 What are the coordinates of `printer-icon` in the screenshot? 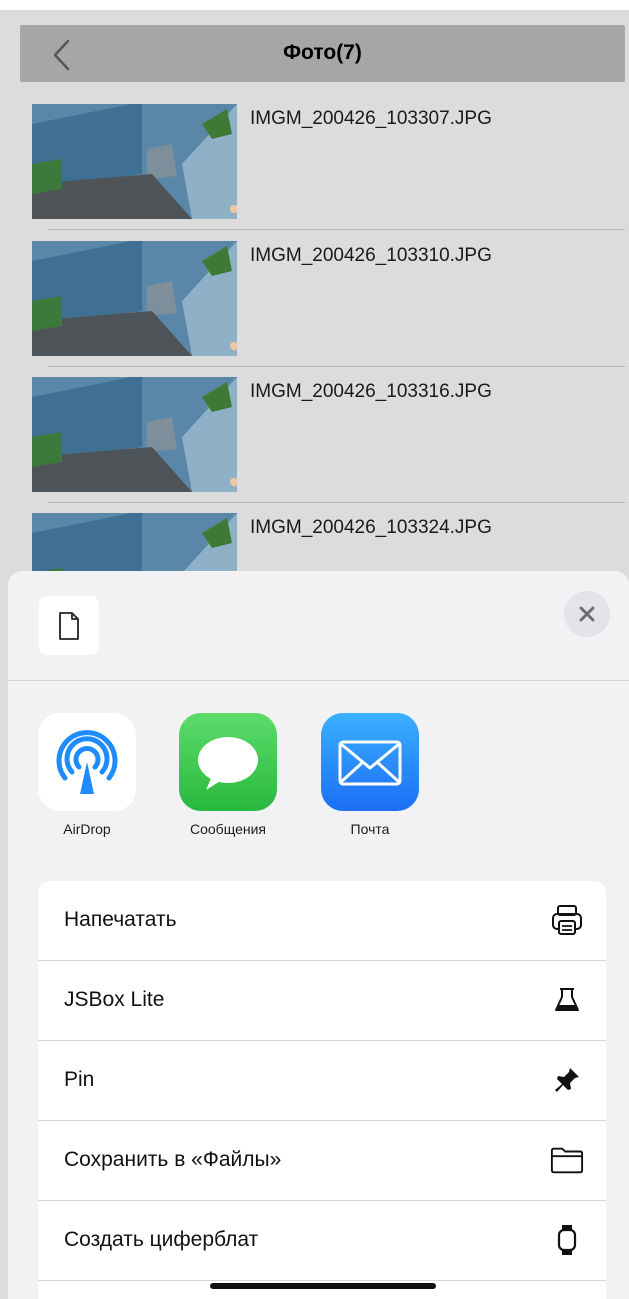 It's located at (567, 920).